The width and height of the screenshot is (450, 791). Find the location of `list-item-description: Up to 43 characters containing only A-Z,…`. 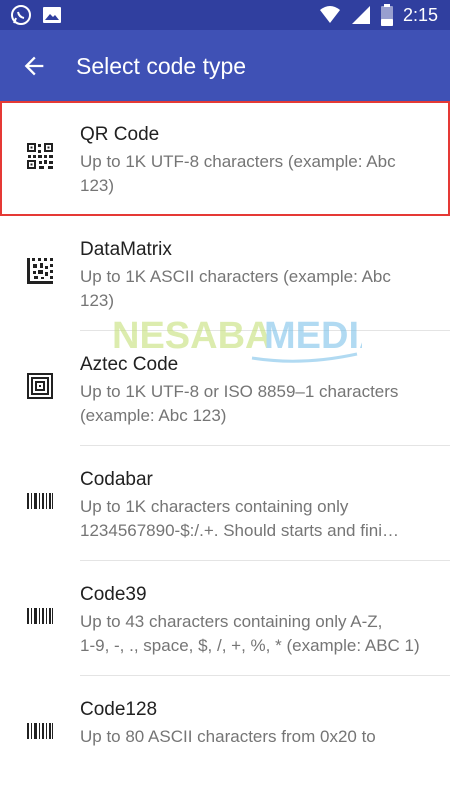

list-item-description: Up to 43 characters containing only A-Z,… is located at coordinates (250, 633).